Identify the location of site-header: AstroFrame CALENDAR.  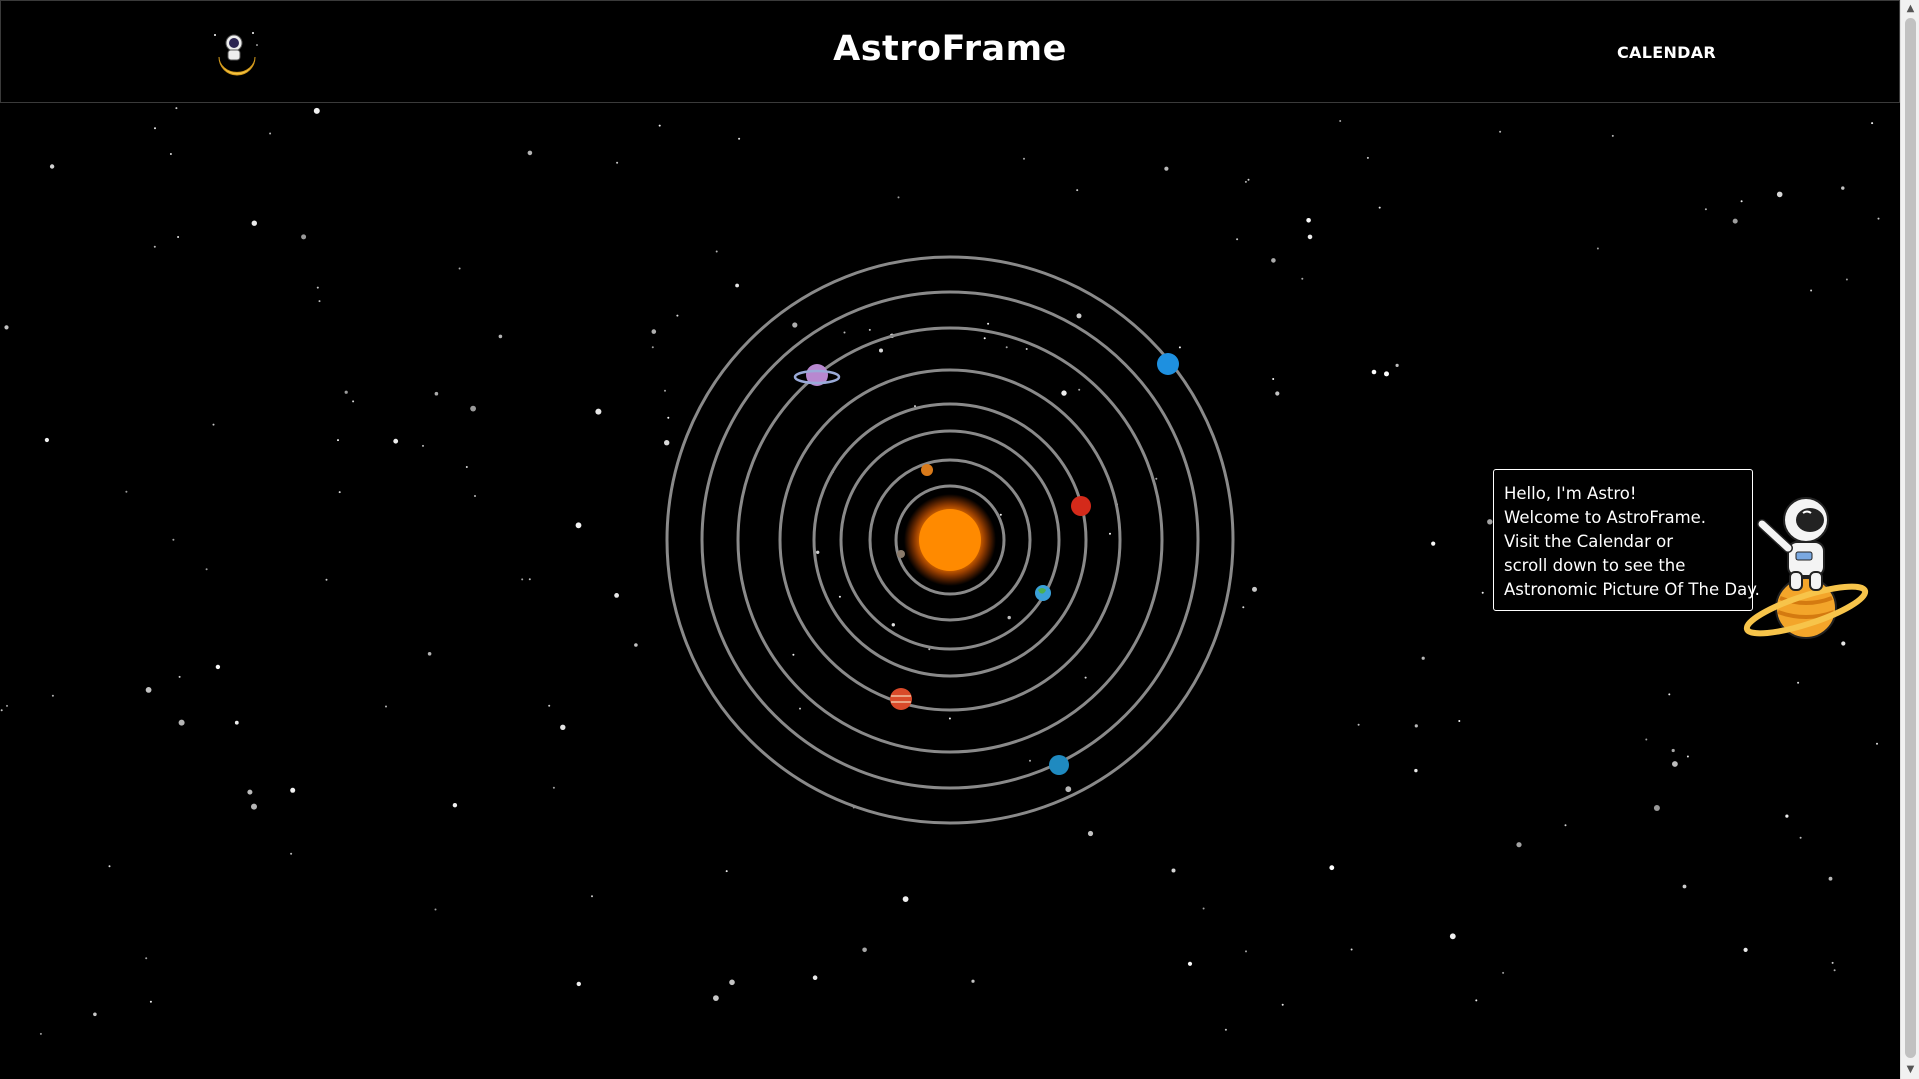
(950, 51).